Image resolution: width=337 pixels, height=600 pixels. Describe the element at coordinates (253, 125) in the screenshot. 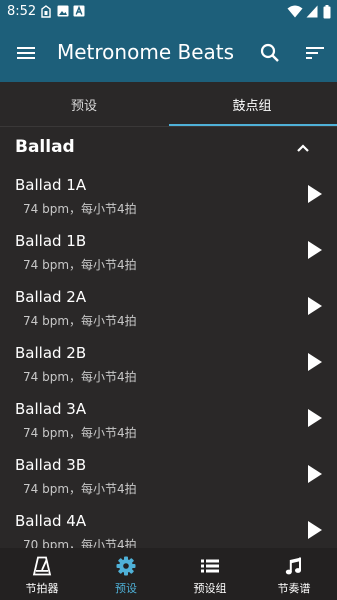

I see `tab-indicator` at that location.